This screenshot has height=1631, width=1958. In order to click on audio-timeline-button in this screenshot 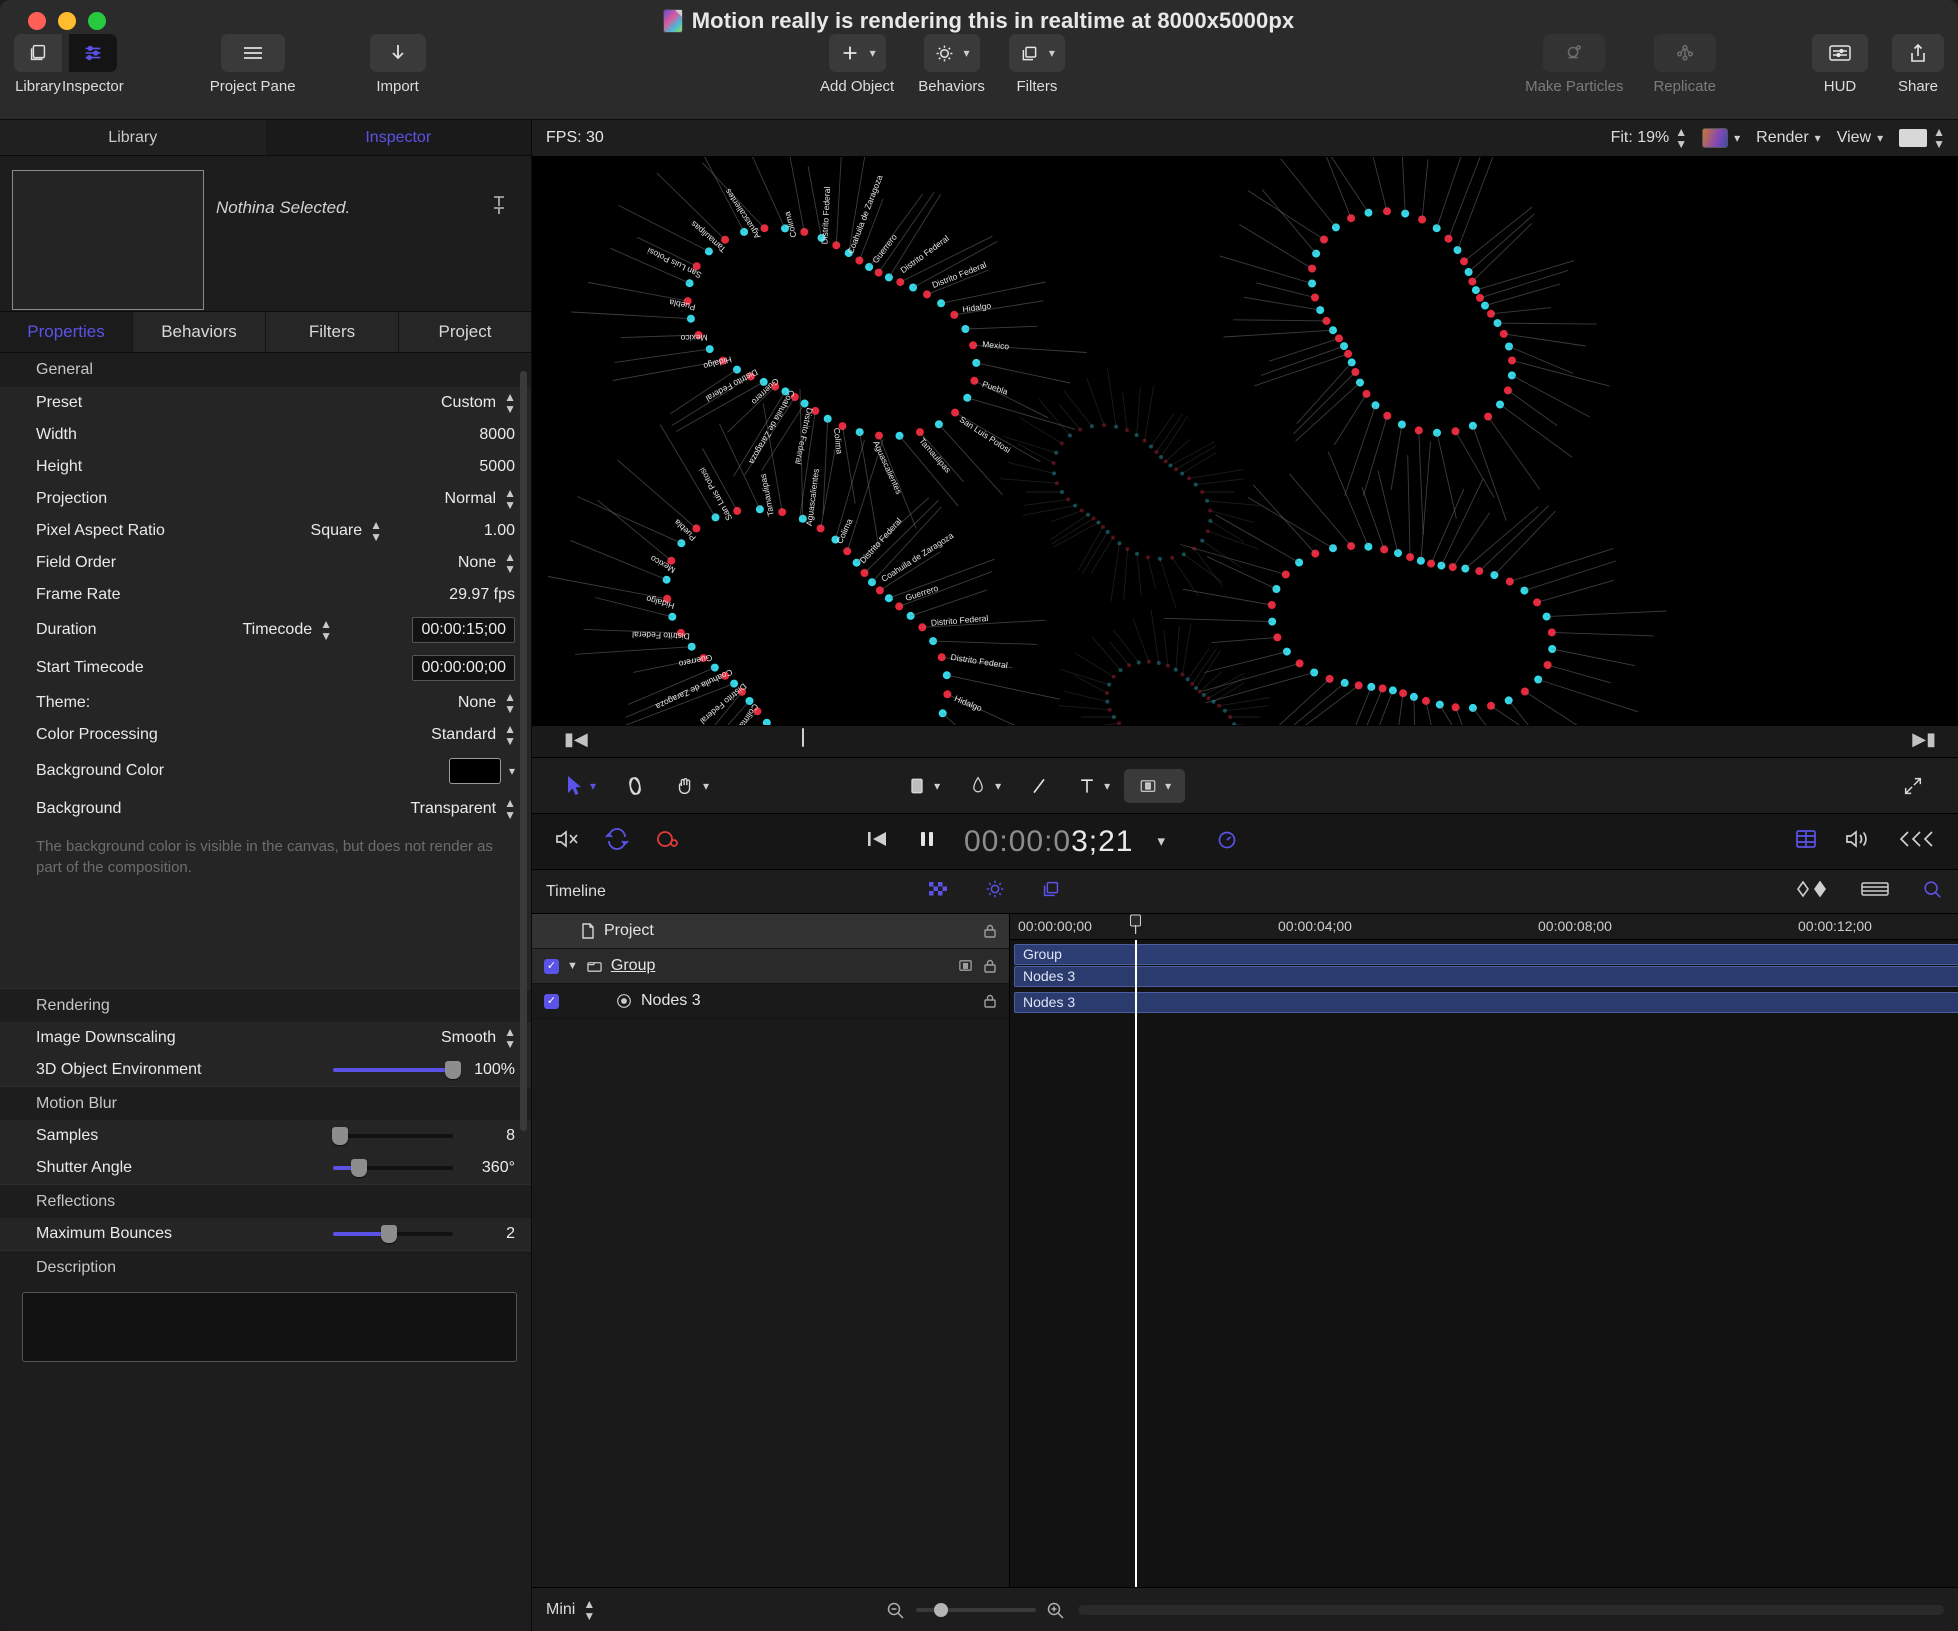, I will do `click(1051, 891)`.